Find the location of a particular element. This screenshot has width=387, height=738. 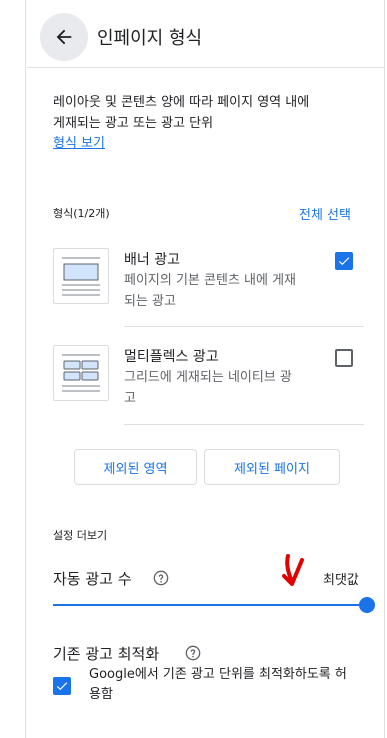

banner-ad-title: 배너 광고 is located at coordinates (152, 260).